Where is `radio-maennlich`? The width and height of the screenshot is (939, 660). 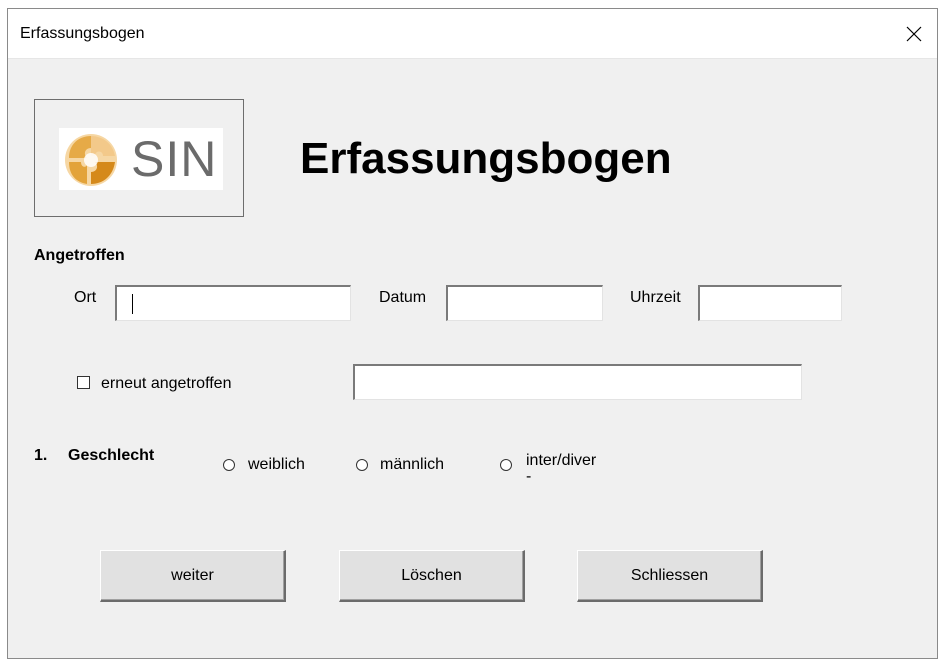
radio-maennlich is located at coordinates (362, 465).